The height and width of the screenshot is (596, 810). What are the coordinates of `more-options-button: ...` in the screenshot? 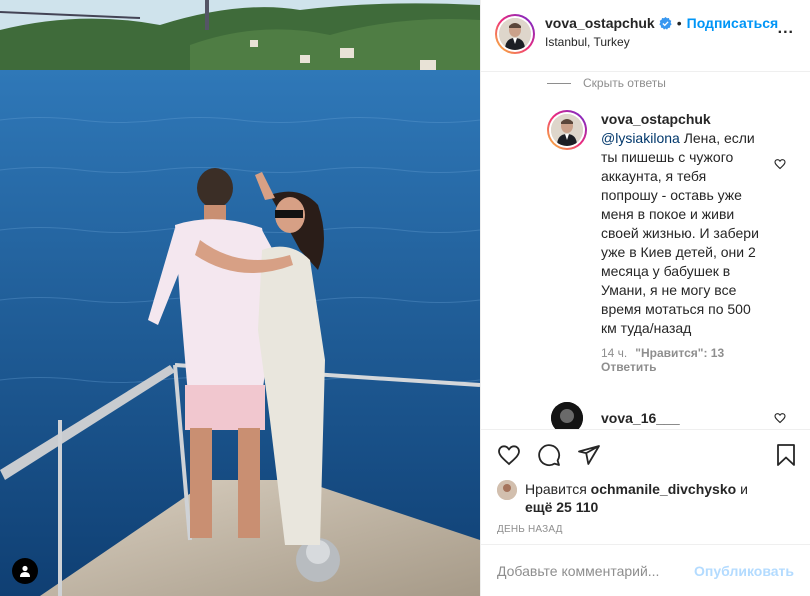 It's located at (786, 29).